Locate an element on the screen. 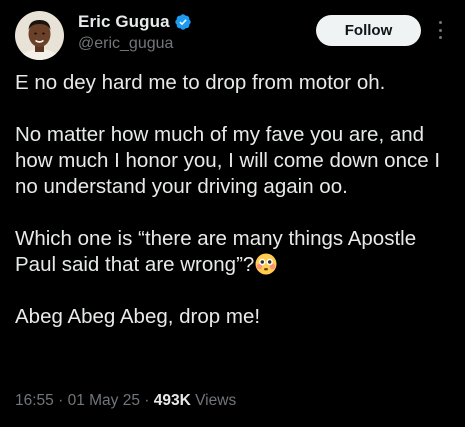 The image size is (465, 427). views-label: Views is located at coordinates (216, 400).